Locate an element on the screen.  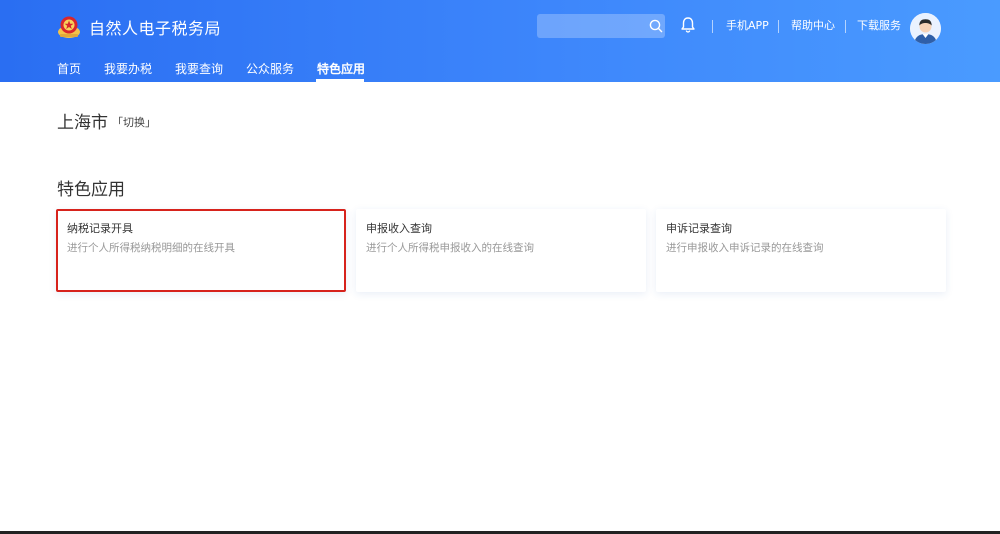
tax-emblem-icon is located at coordinates (69, 27).